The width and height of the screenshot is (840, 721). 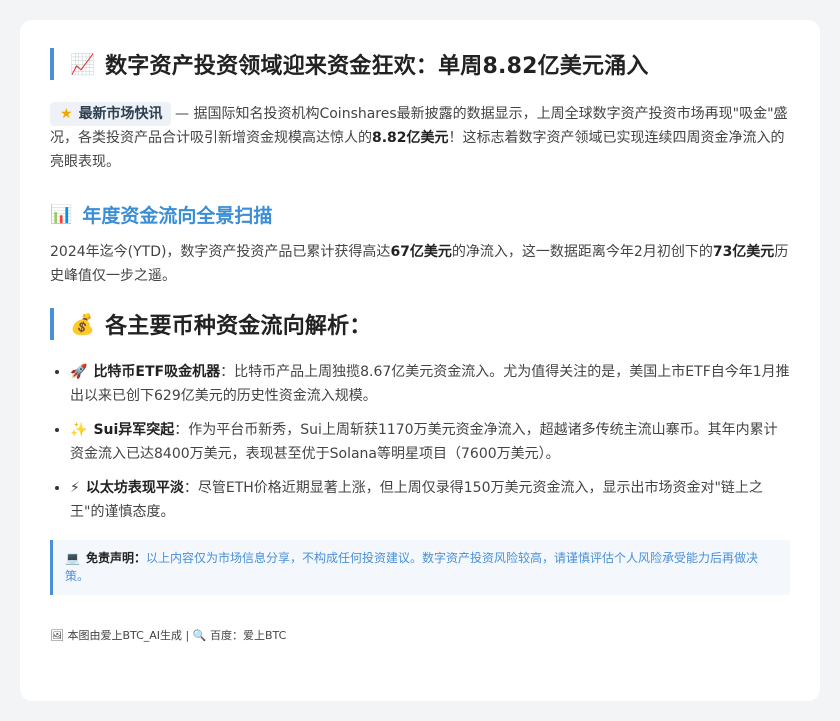 What do you see at coordinates (79, 372) in the screenshot?
I see `rocket-icon: 🚀` at bounding box center [79, 372].